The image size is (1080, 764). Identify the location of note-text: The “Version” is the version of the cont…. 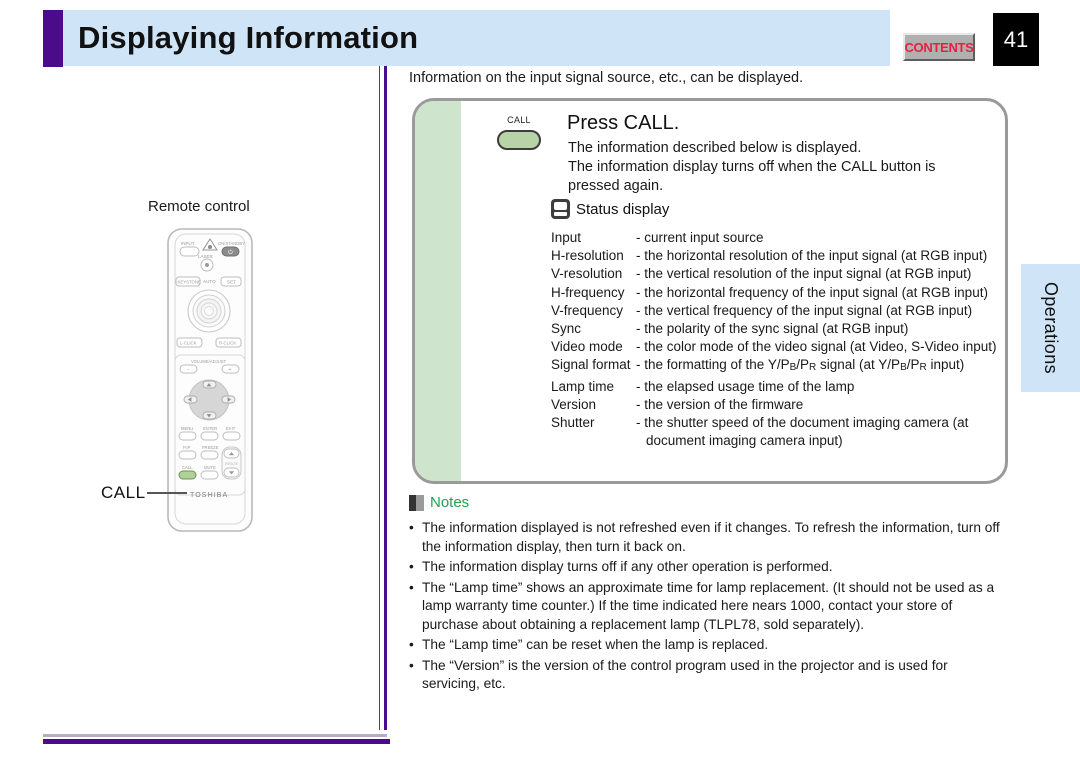
(685, 674).